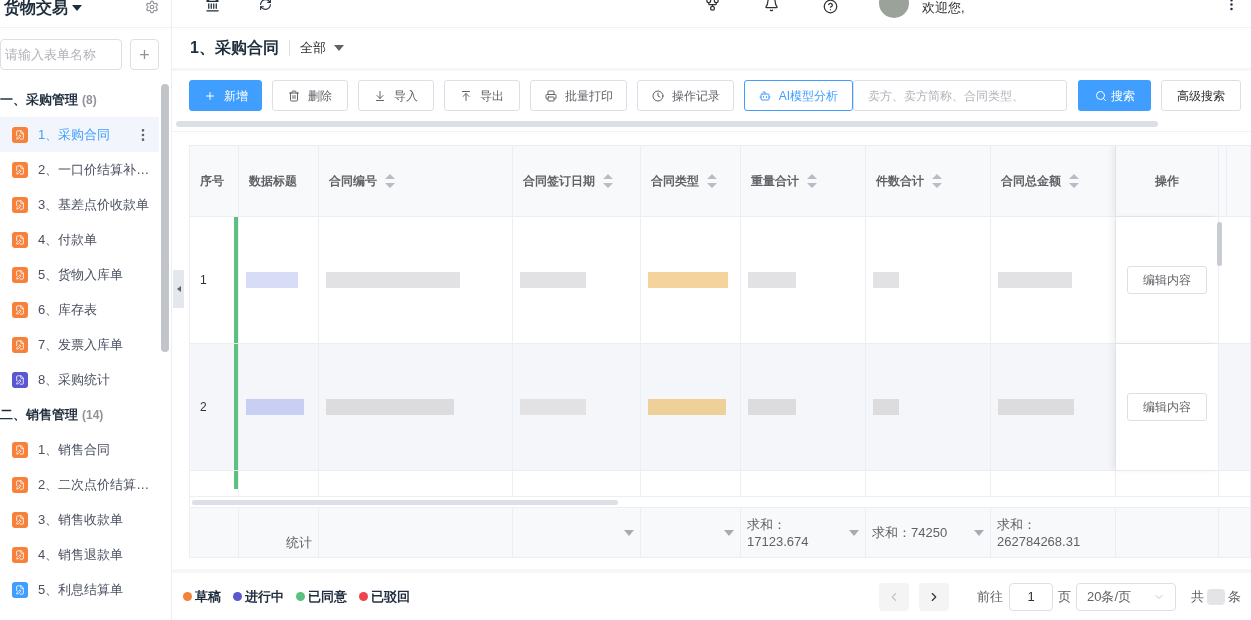  What do you see at coordinates (264, 596) in the screenshot?
I see `legend-label: 进行中` at bounding box center [264, 596].